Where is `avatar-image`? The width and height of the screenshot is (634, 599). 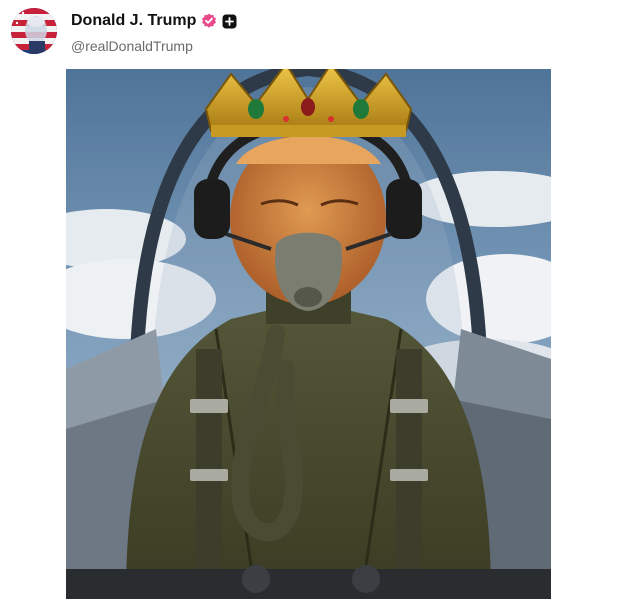
avatar-image is located at coordinates (34, 31).